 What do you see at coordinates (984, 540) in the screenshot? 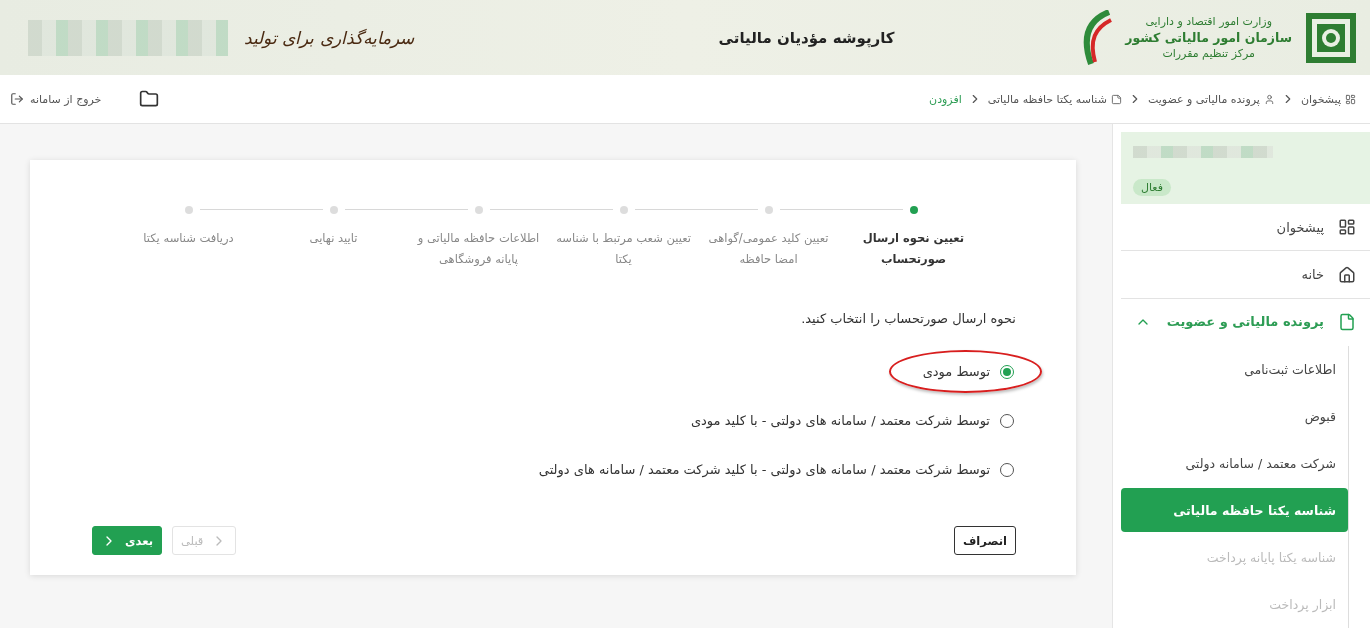
I see `cancel-button: انصراف` at bounding box center [984, 540].